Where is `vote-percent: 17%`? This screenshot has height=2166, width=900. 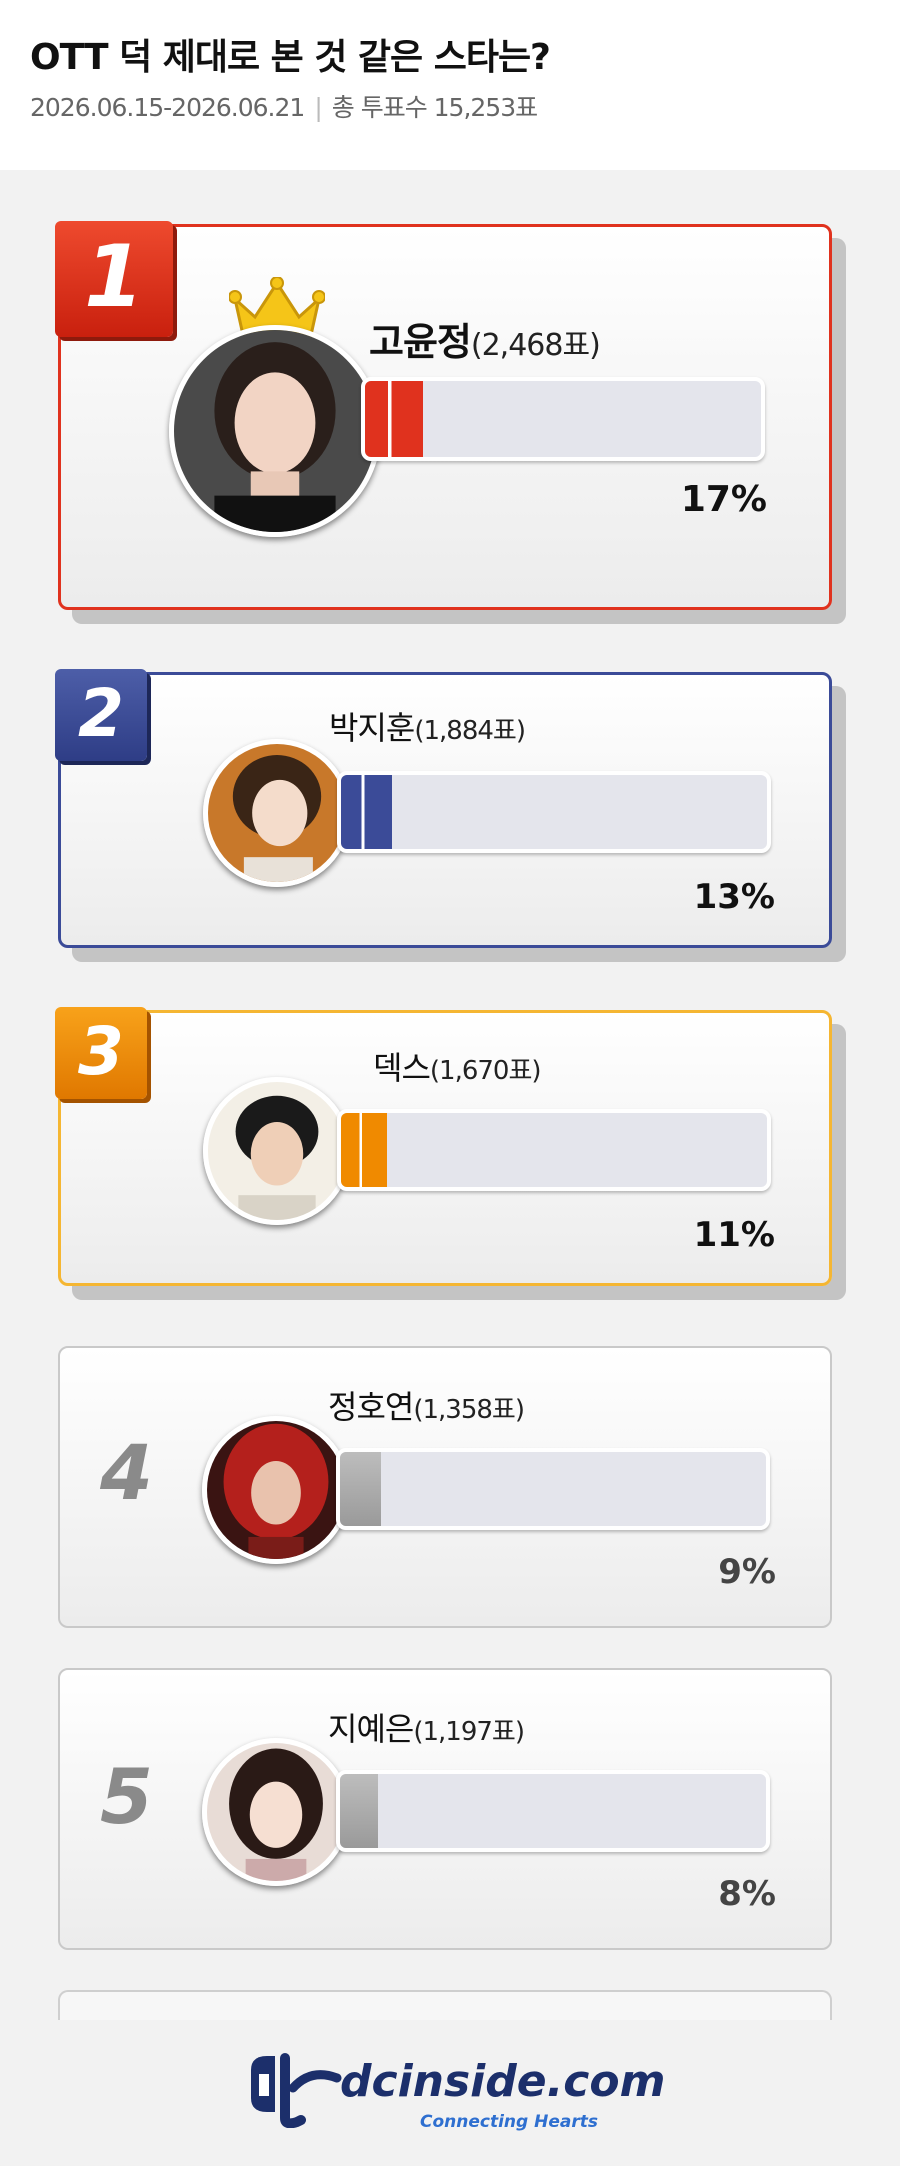
vote-percent: 17% is located at coordinates (723, 499).